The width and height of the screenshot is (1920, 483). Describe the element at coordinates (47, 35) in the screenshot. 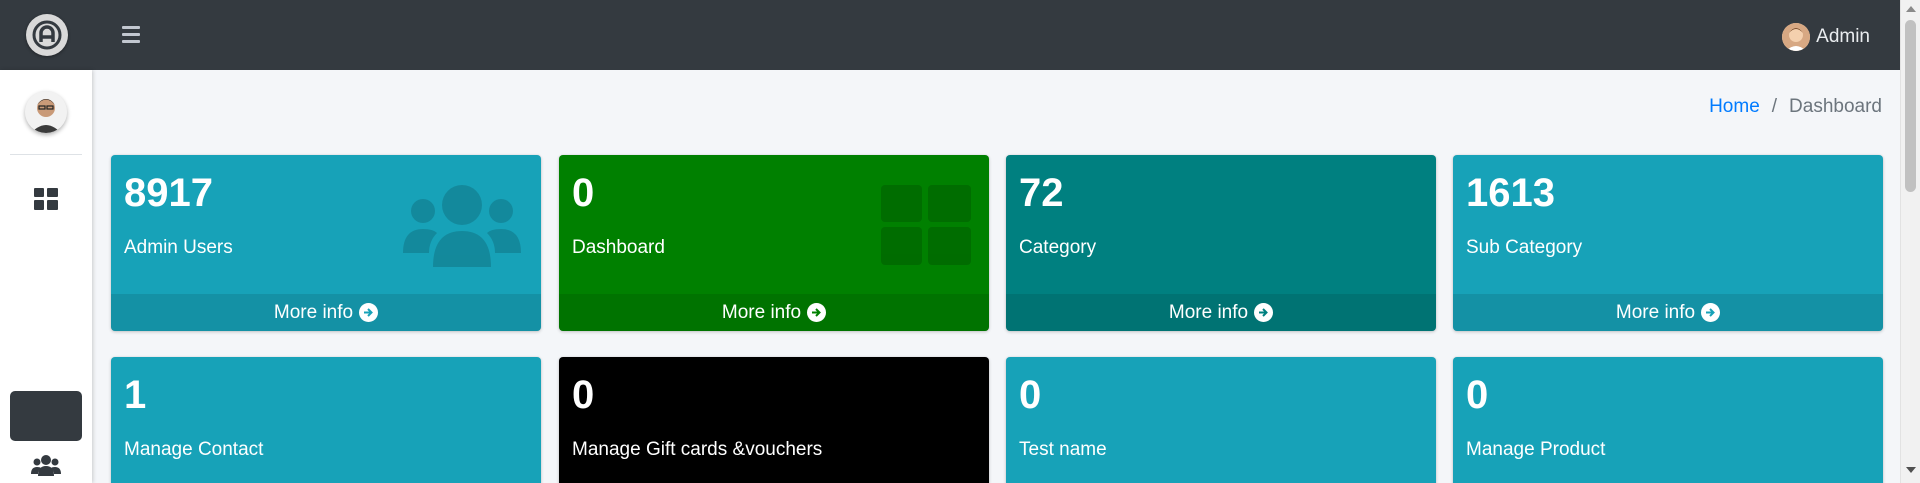

I see `brand-logo-icon` at that location.